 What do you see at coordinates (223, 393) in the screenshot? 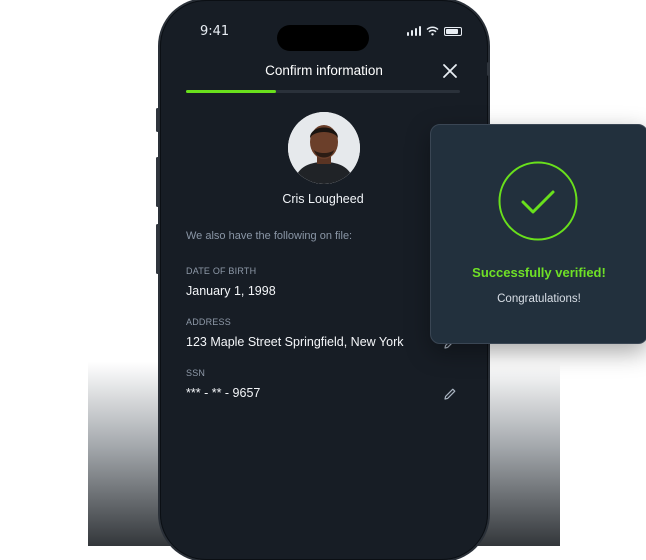
I see `field-value-ssn: *** - ** - 9657` at bounding box center [223, 393].